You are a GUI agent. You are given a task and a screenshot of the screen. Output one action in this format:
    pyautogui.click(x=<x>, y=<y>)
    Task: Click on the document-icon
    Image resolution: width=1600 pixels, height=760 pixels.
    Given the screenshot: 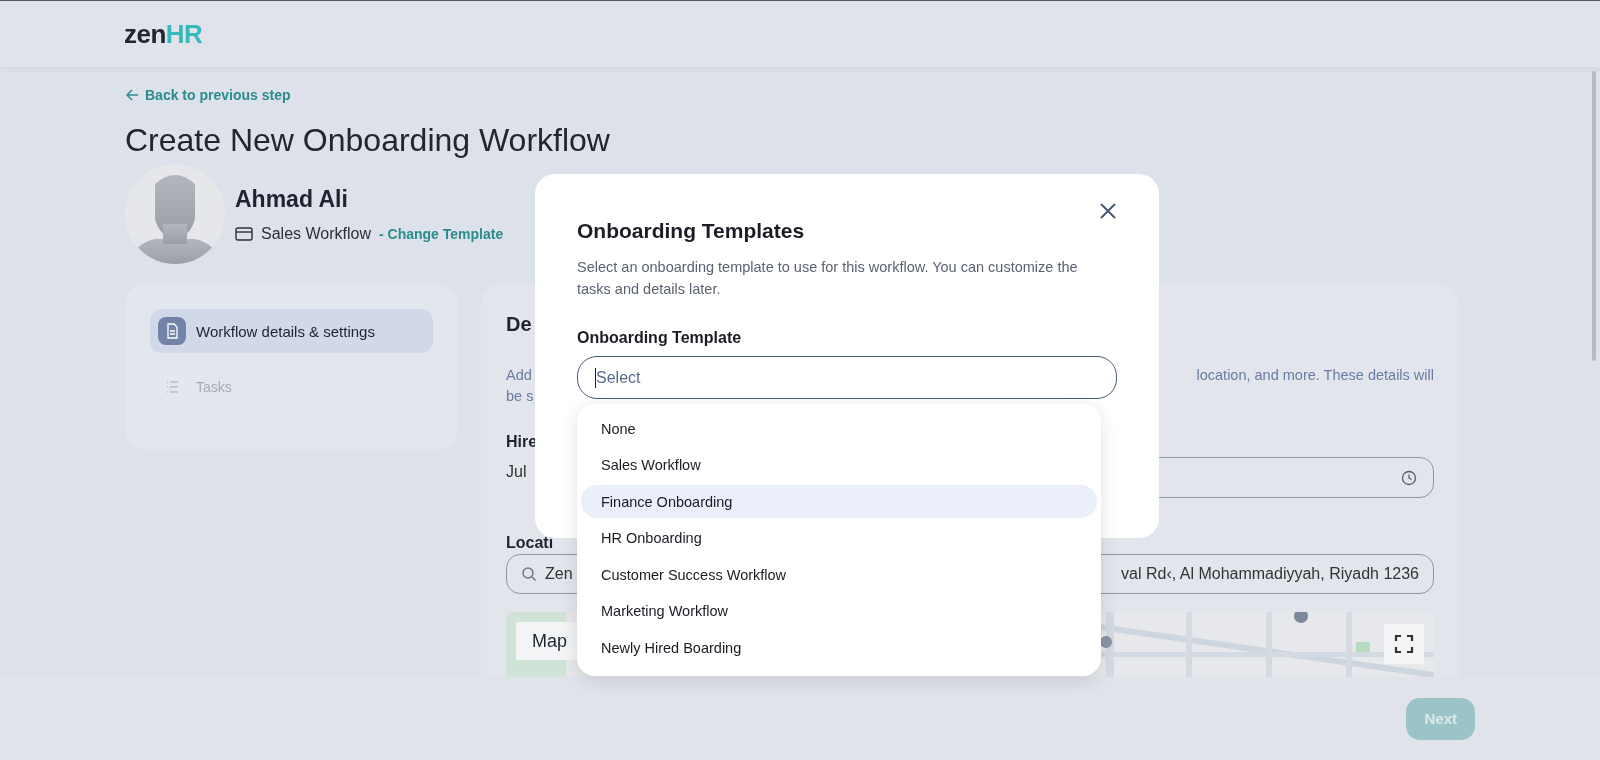 What is the action you would take?
    pyautogui.click(x=172, y=331)
    